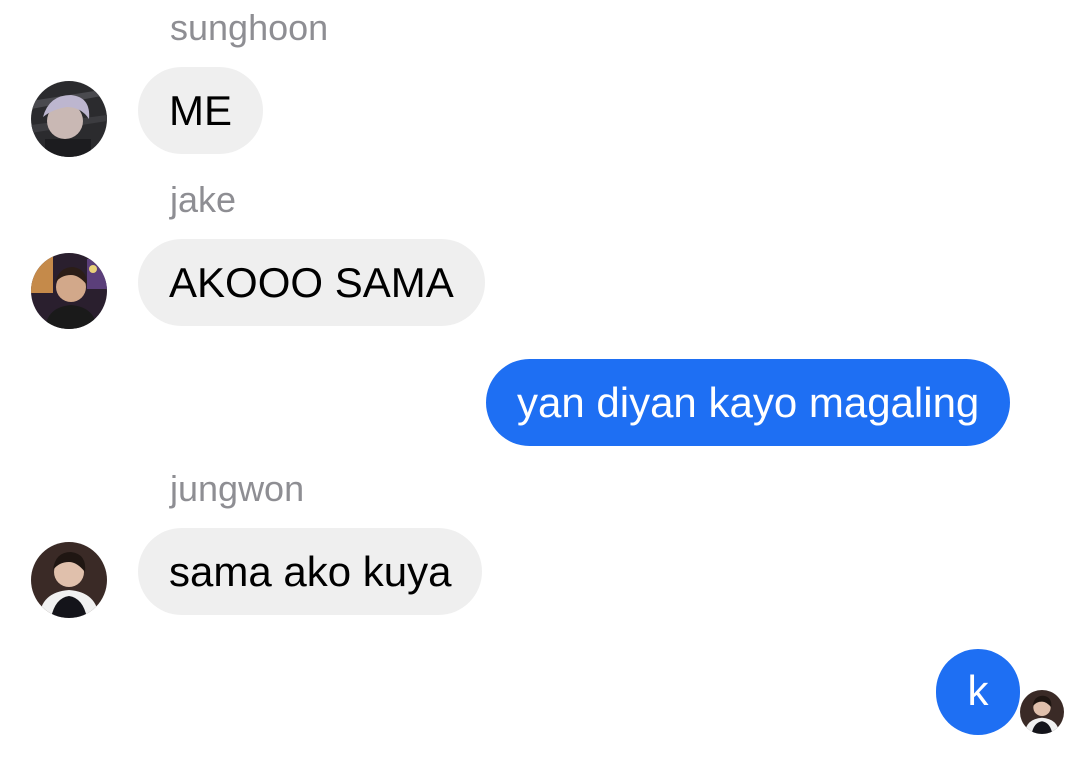 The height and width of the screenshot is (778, 1080). I want to click on read-receipt-avatar-icon, so click(1042, 712).